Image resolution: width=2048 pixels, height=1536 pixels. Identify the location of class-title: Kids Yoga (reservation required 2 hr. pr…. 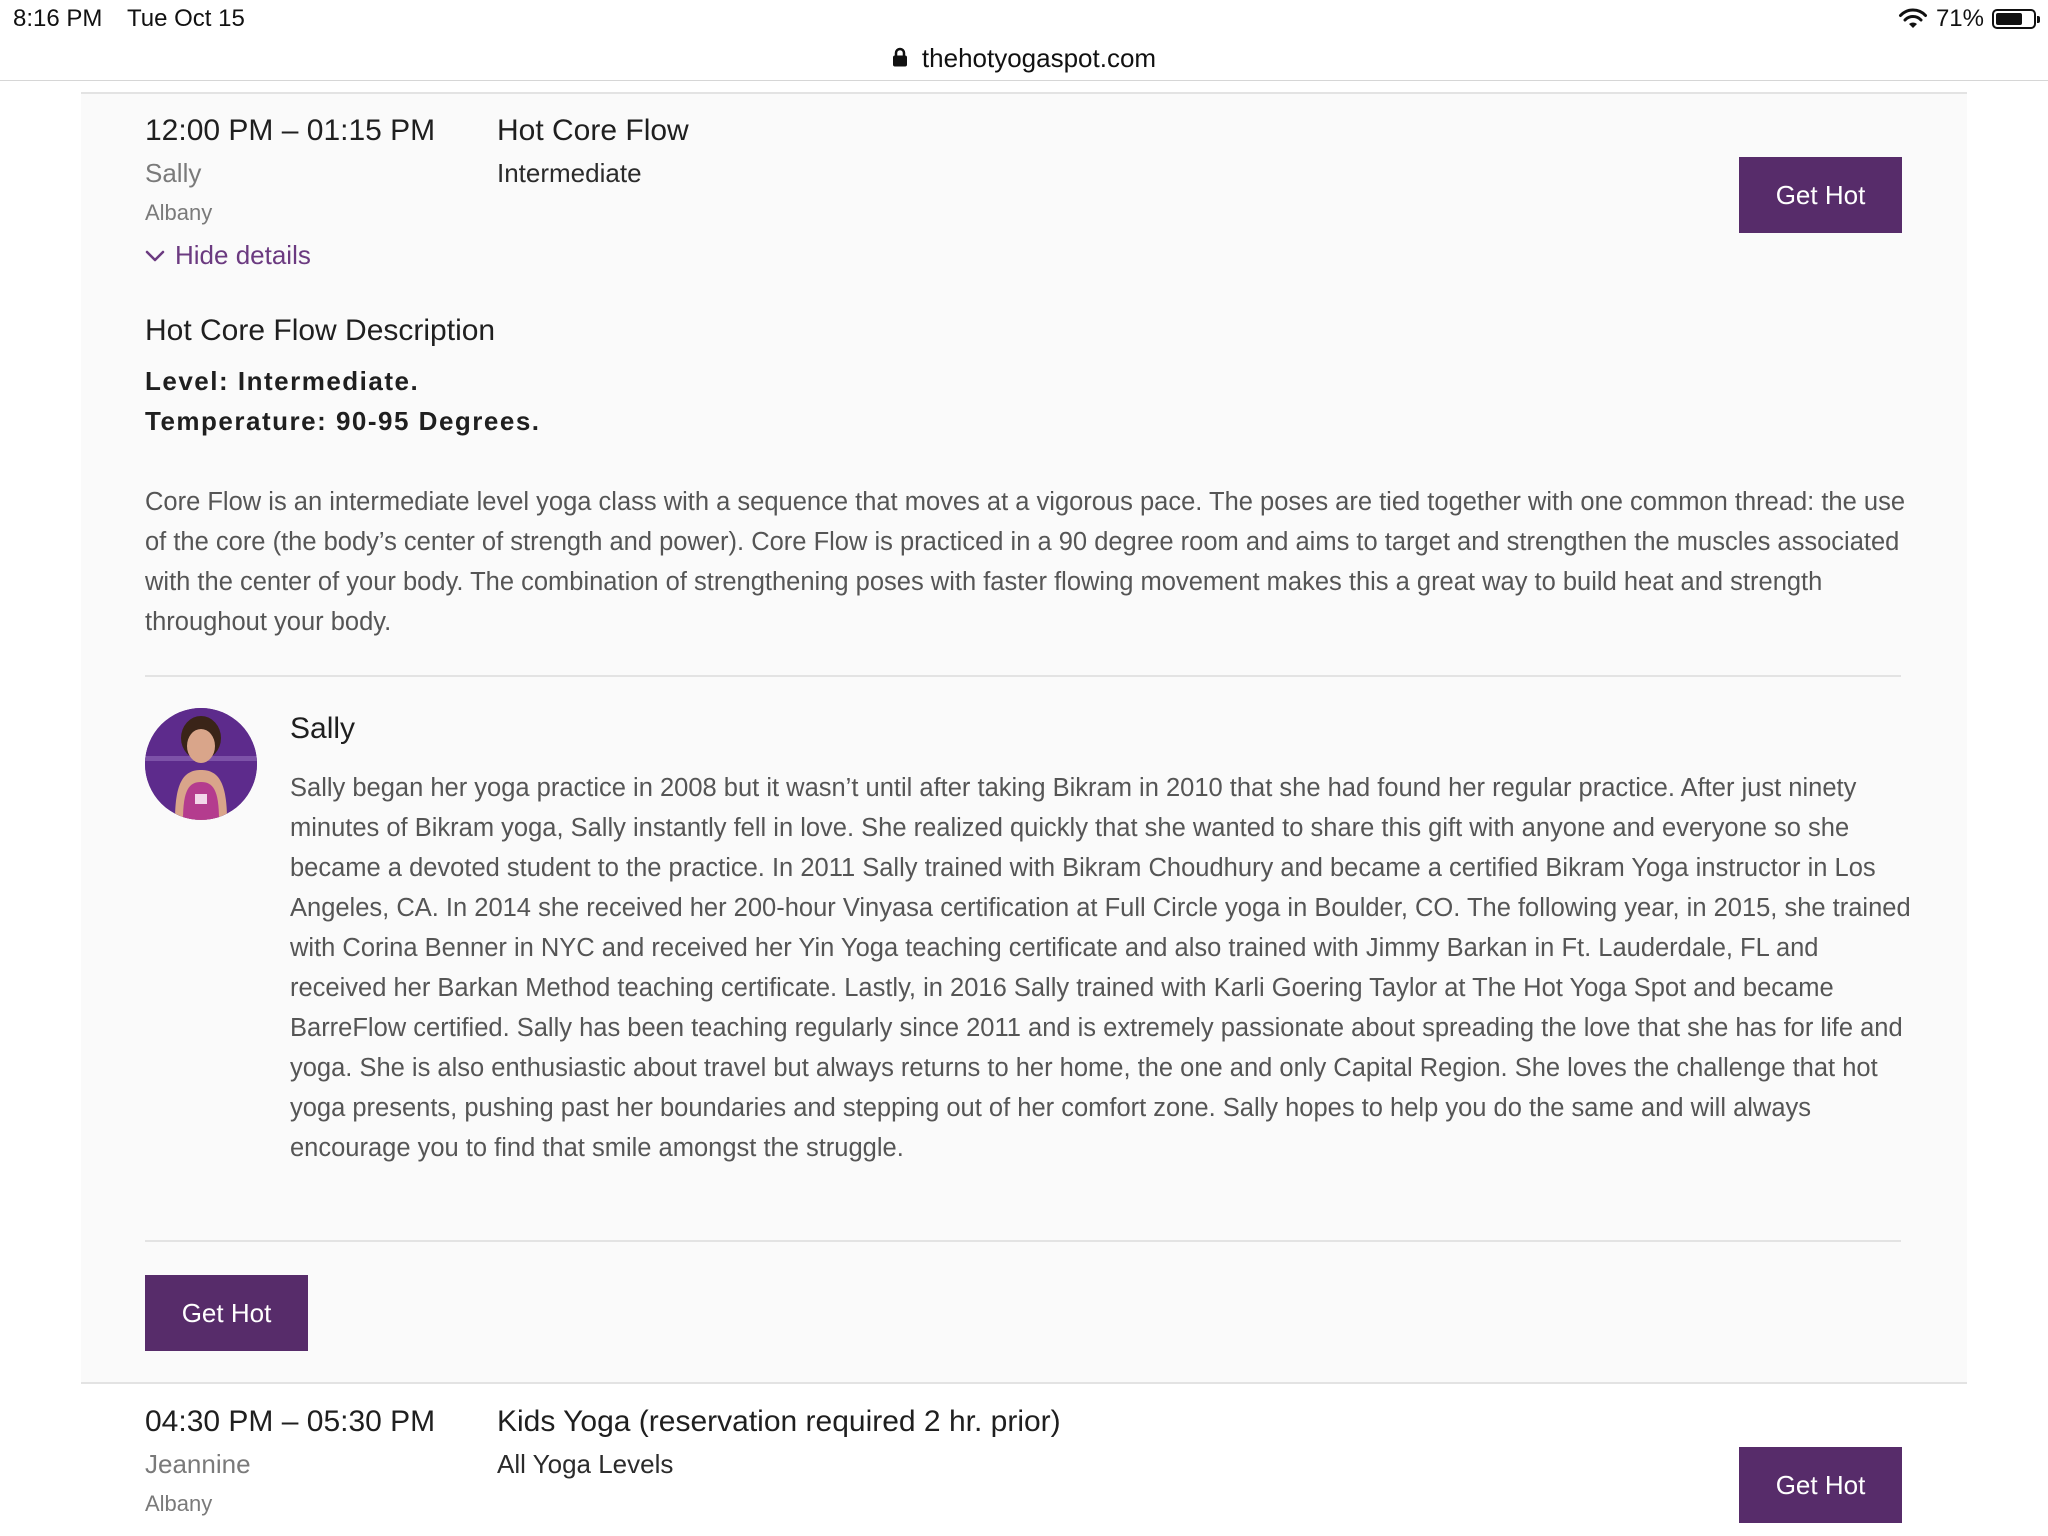
(779, 1421).